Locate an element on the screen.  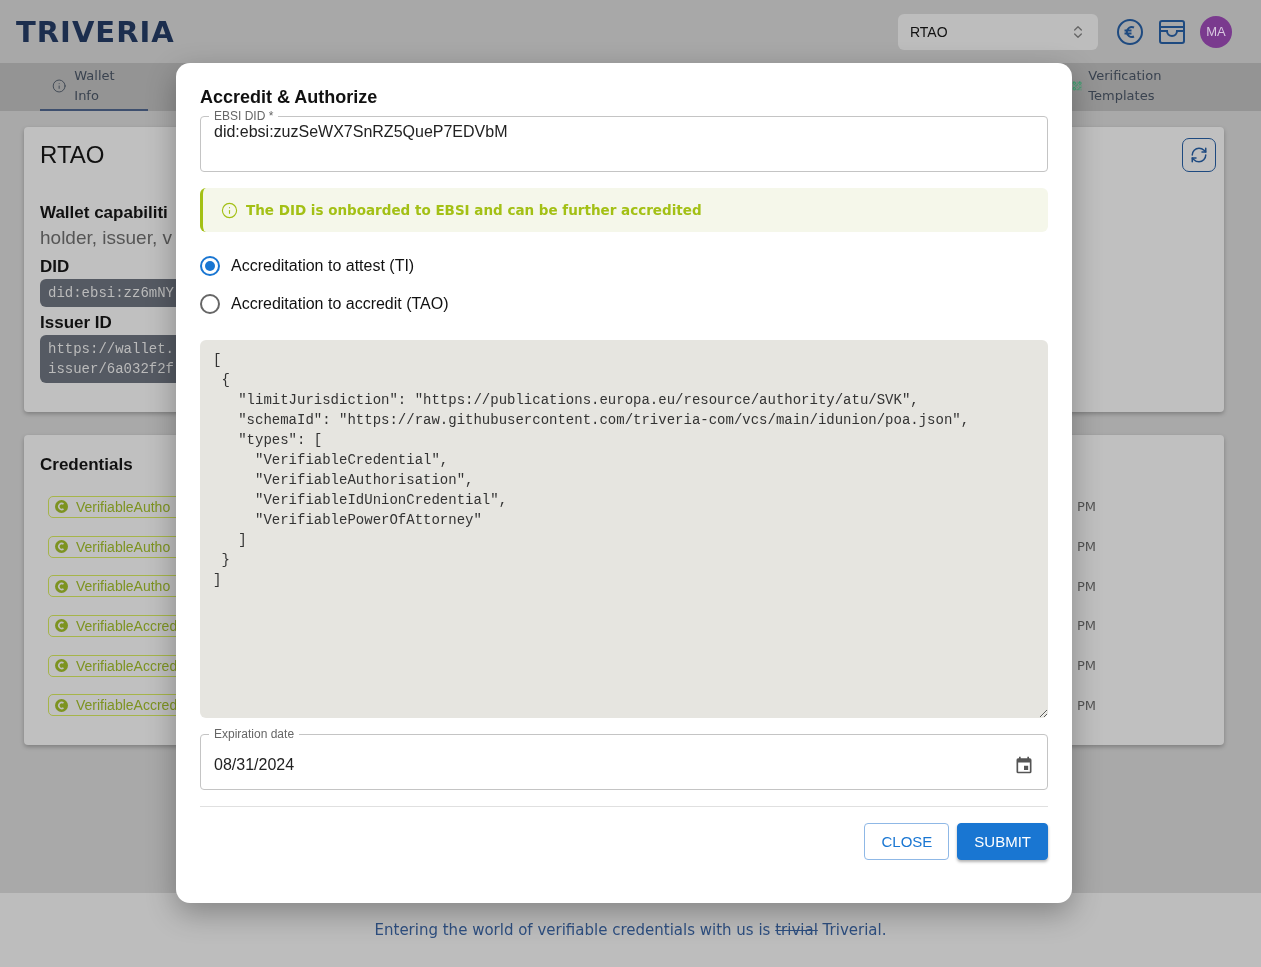
close-button: CLOSE is located at coordinates (907, 841).